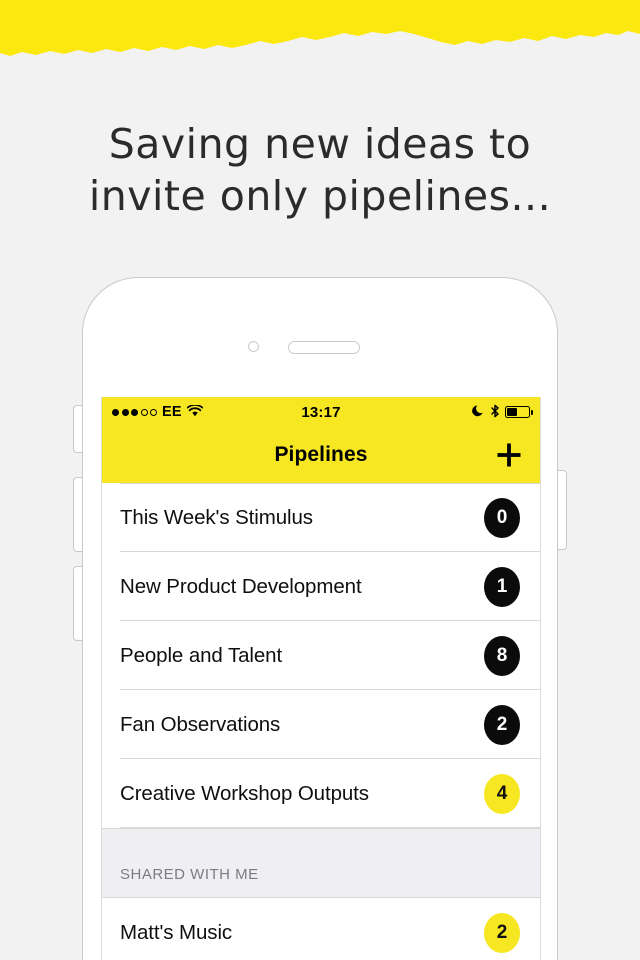 The height and width of the screenshot is (960, 640). What do you see at coordinates (321, 412) in the screenshot?
I see `status-bar: EE 13:17` at bounding box center [321, 412].